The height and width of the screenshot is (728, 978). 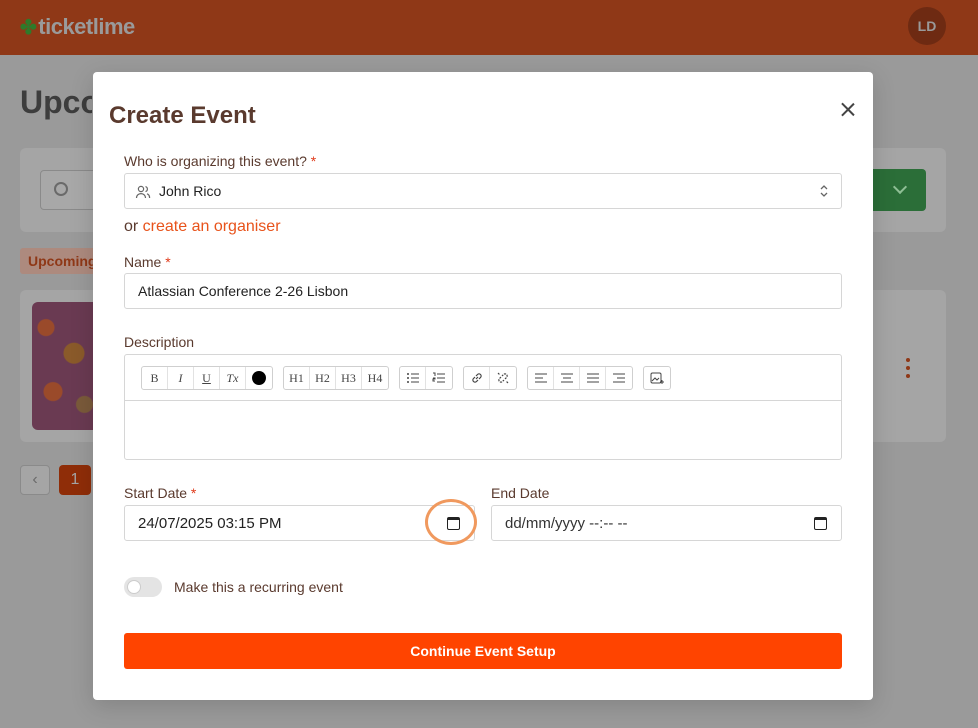 I want to click on bullet-list-icon, so click(x=412, y=378).